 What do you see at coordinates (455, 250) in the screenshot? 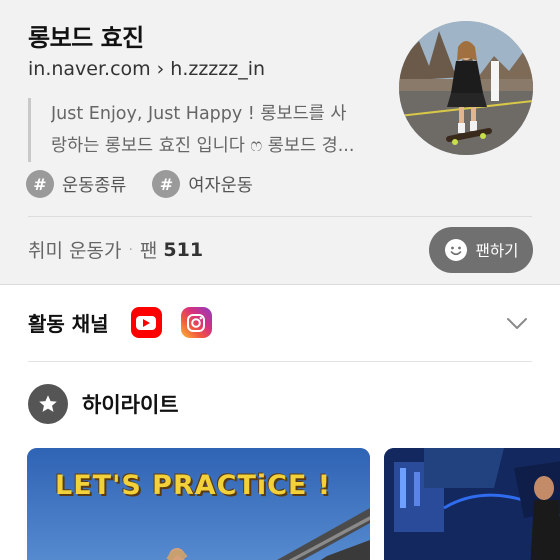
I see `smile-icon` at bounding box center [455, 250].